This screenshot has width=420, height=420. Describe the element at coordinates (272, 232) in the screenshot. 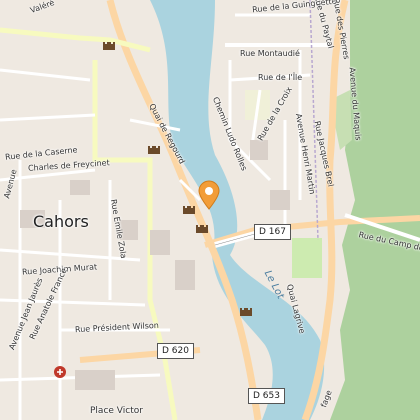

I see `road-shield-d167: D 167` at that location.